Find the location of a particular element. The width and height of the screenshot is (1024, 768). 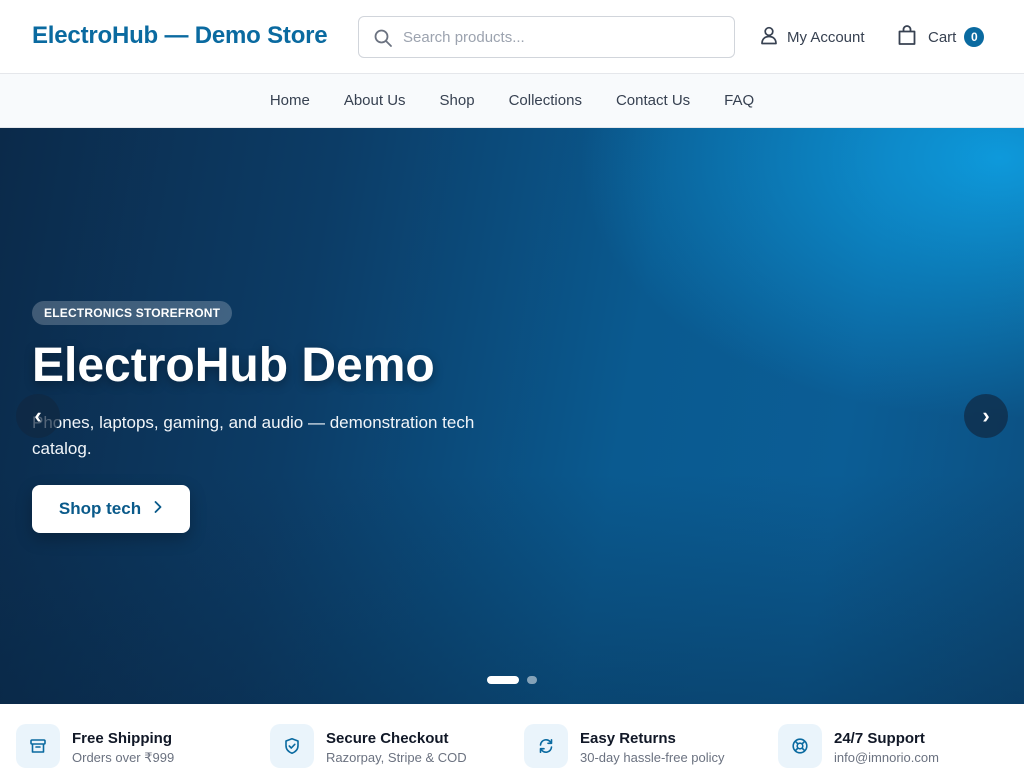

cart-label: Cart is located at coordinates (942, 37).